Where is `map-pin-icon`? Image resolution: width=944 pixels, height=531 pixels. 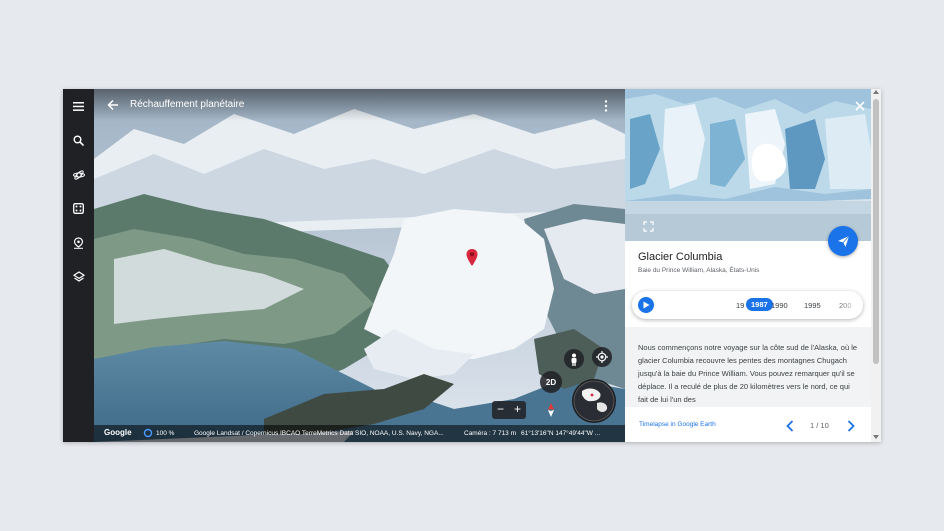
map-pin-icon is located at coordinates (472, 258).